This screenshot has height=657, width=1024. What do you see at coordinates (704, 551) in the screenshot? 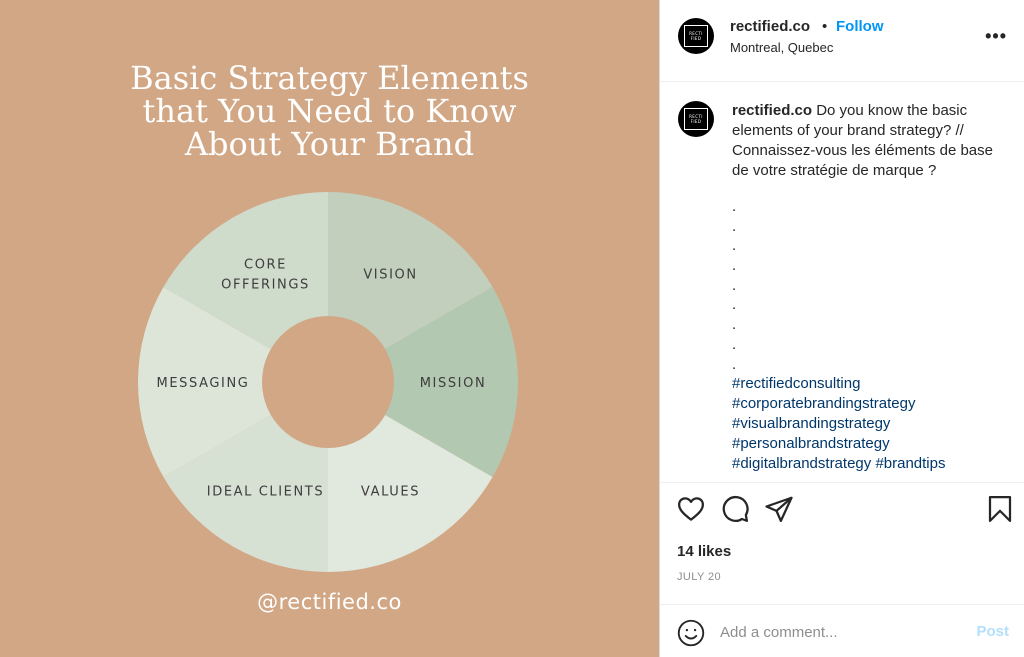
I see `likes-count: 14 likes` at bounding box center [704, 551].